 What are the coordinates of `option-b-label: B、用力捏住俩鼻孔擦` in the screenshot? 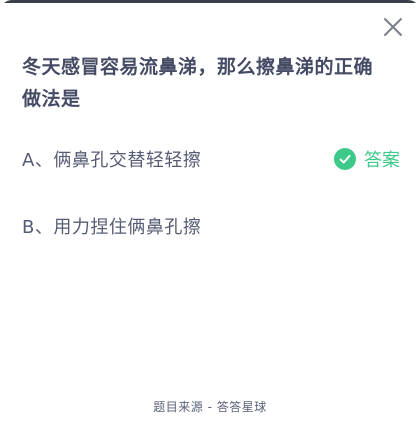 It's located at (112, 227).